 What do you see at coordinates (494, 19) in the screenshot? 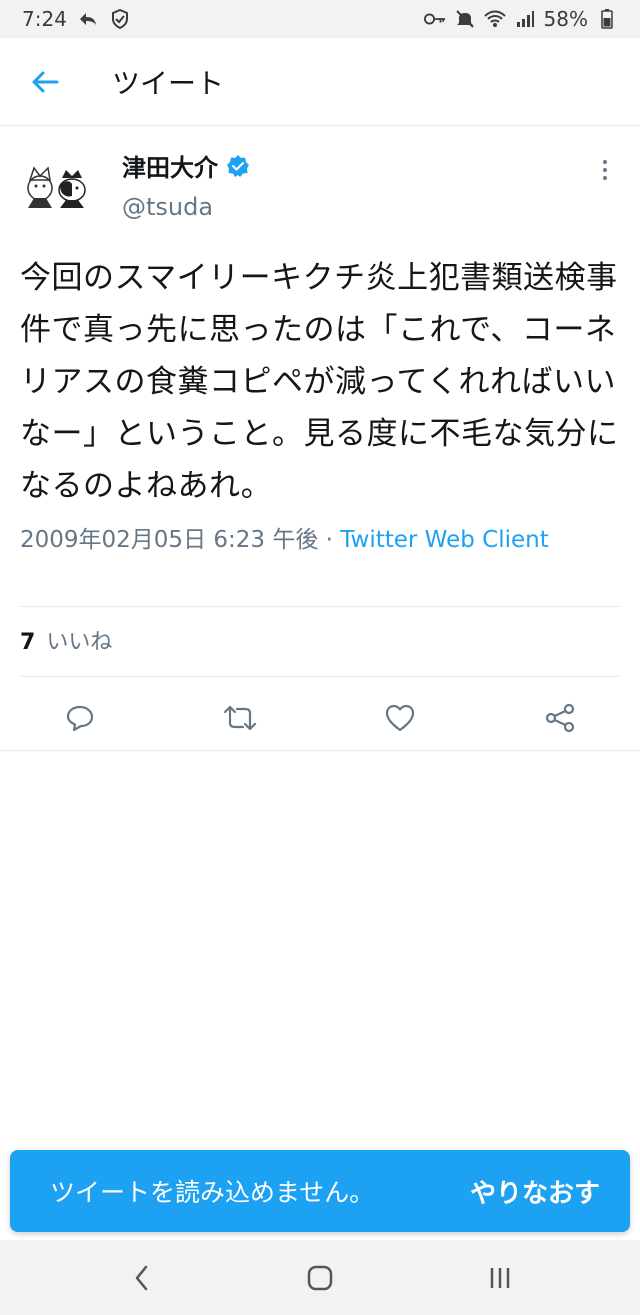
I see `wifi-icon` at bounding box center [494, 19].